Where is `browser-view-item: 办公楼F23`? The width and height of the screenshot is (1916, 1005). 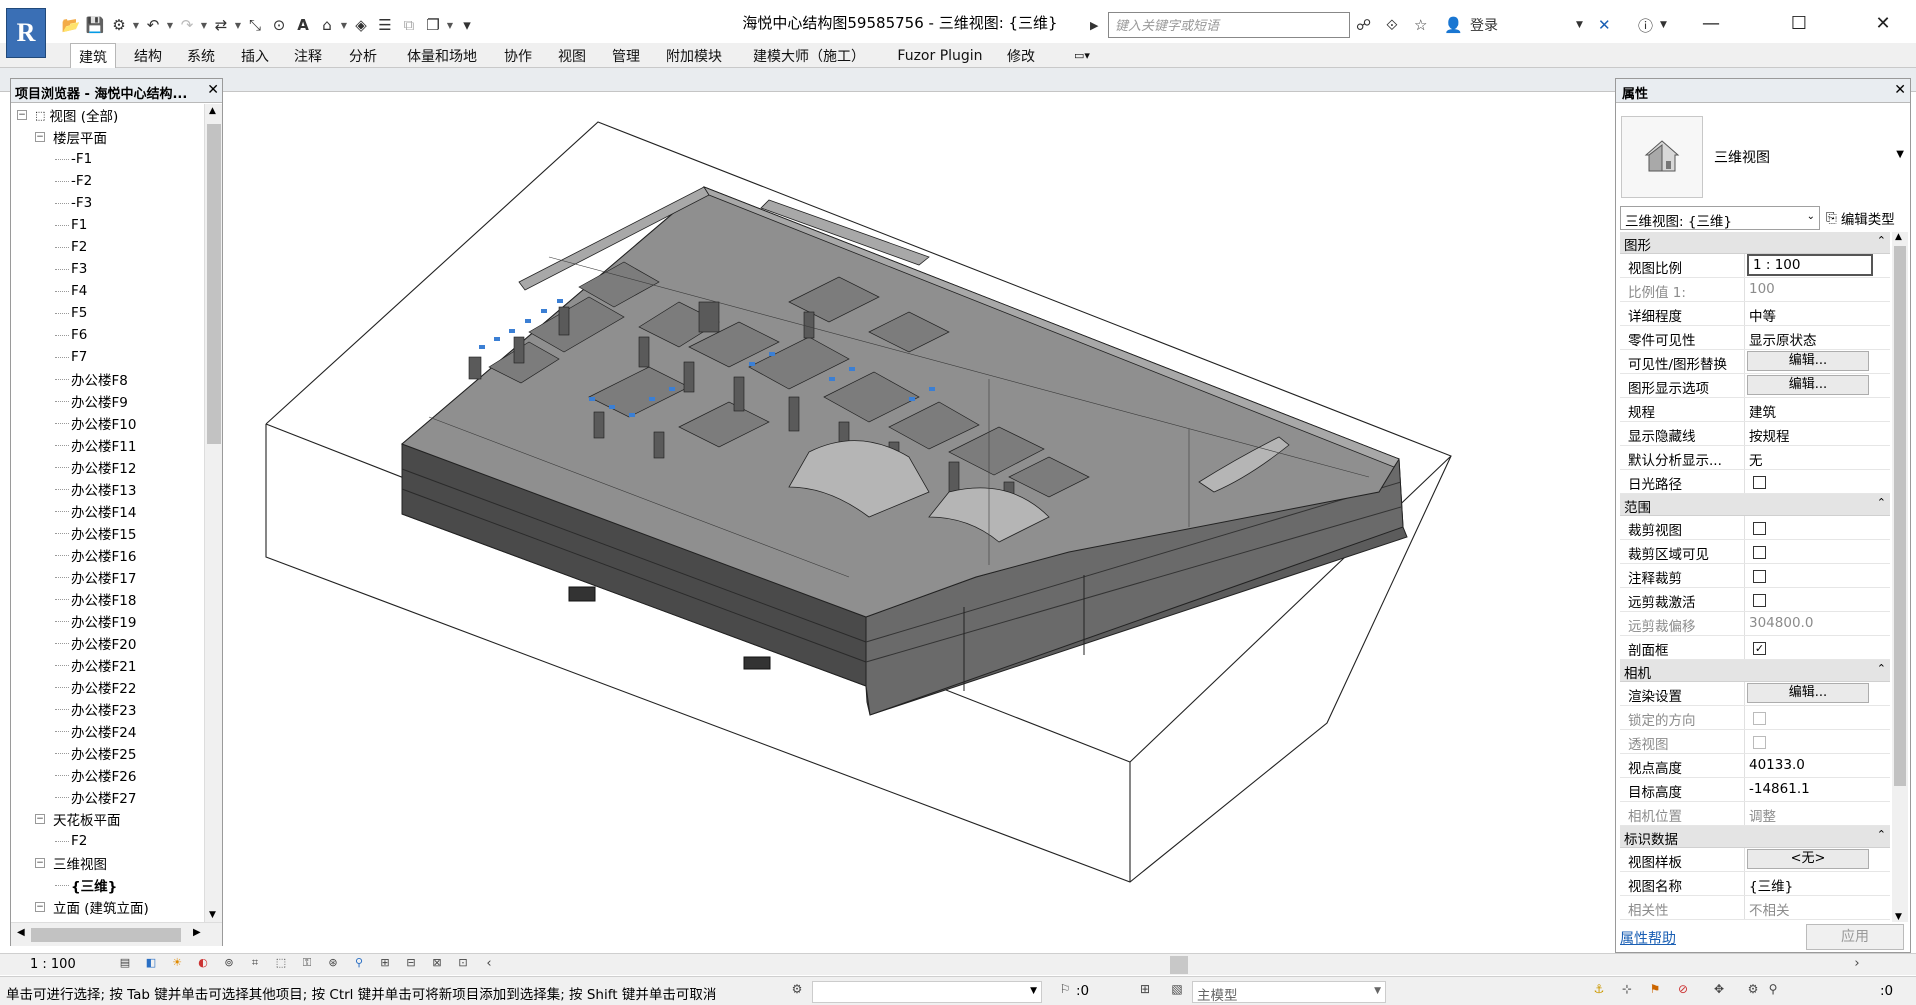
browser-view-item: 办公楼F23 is located at coordinates (95, 709).